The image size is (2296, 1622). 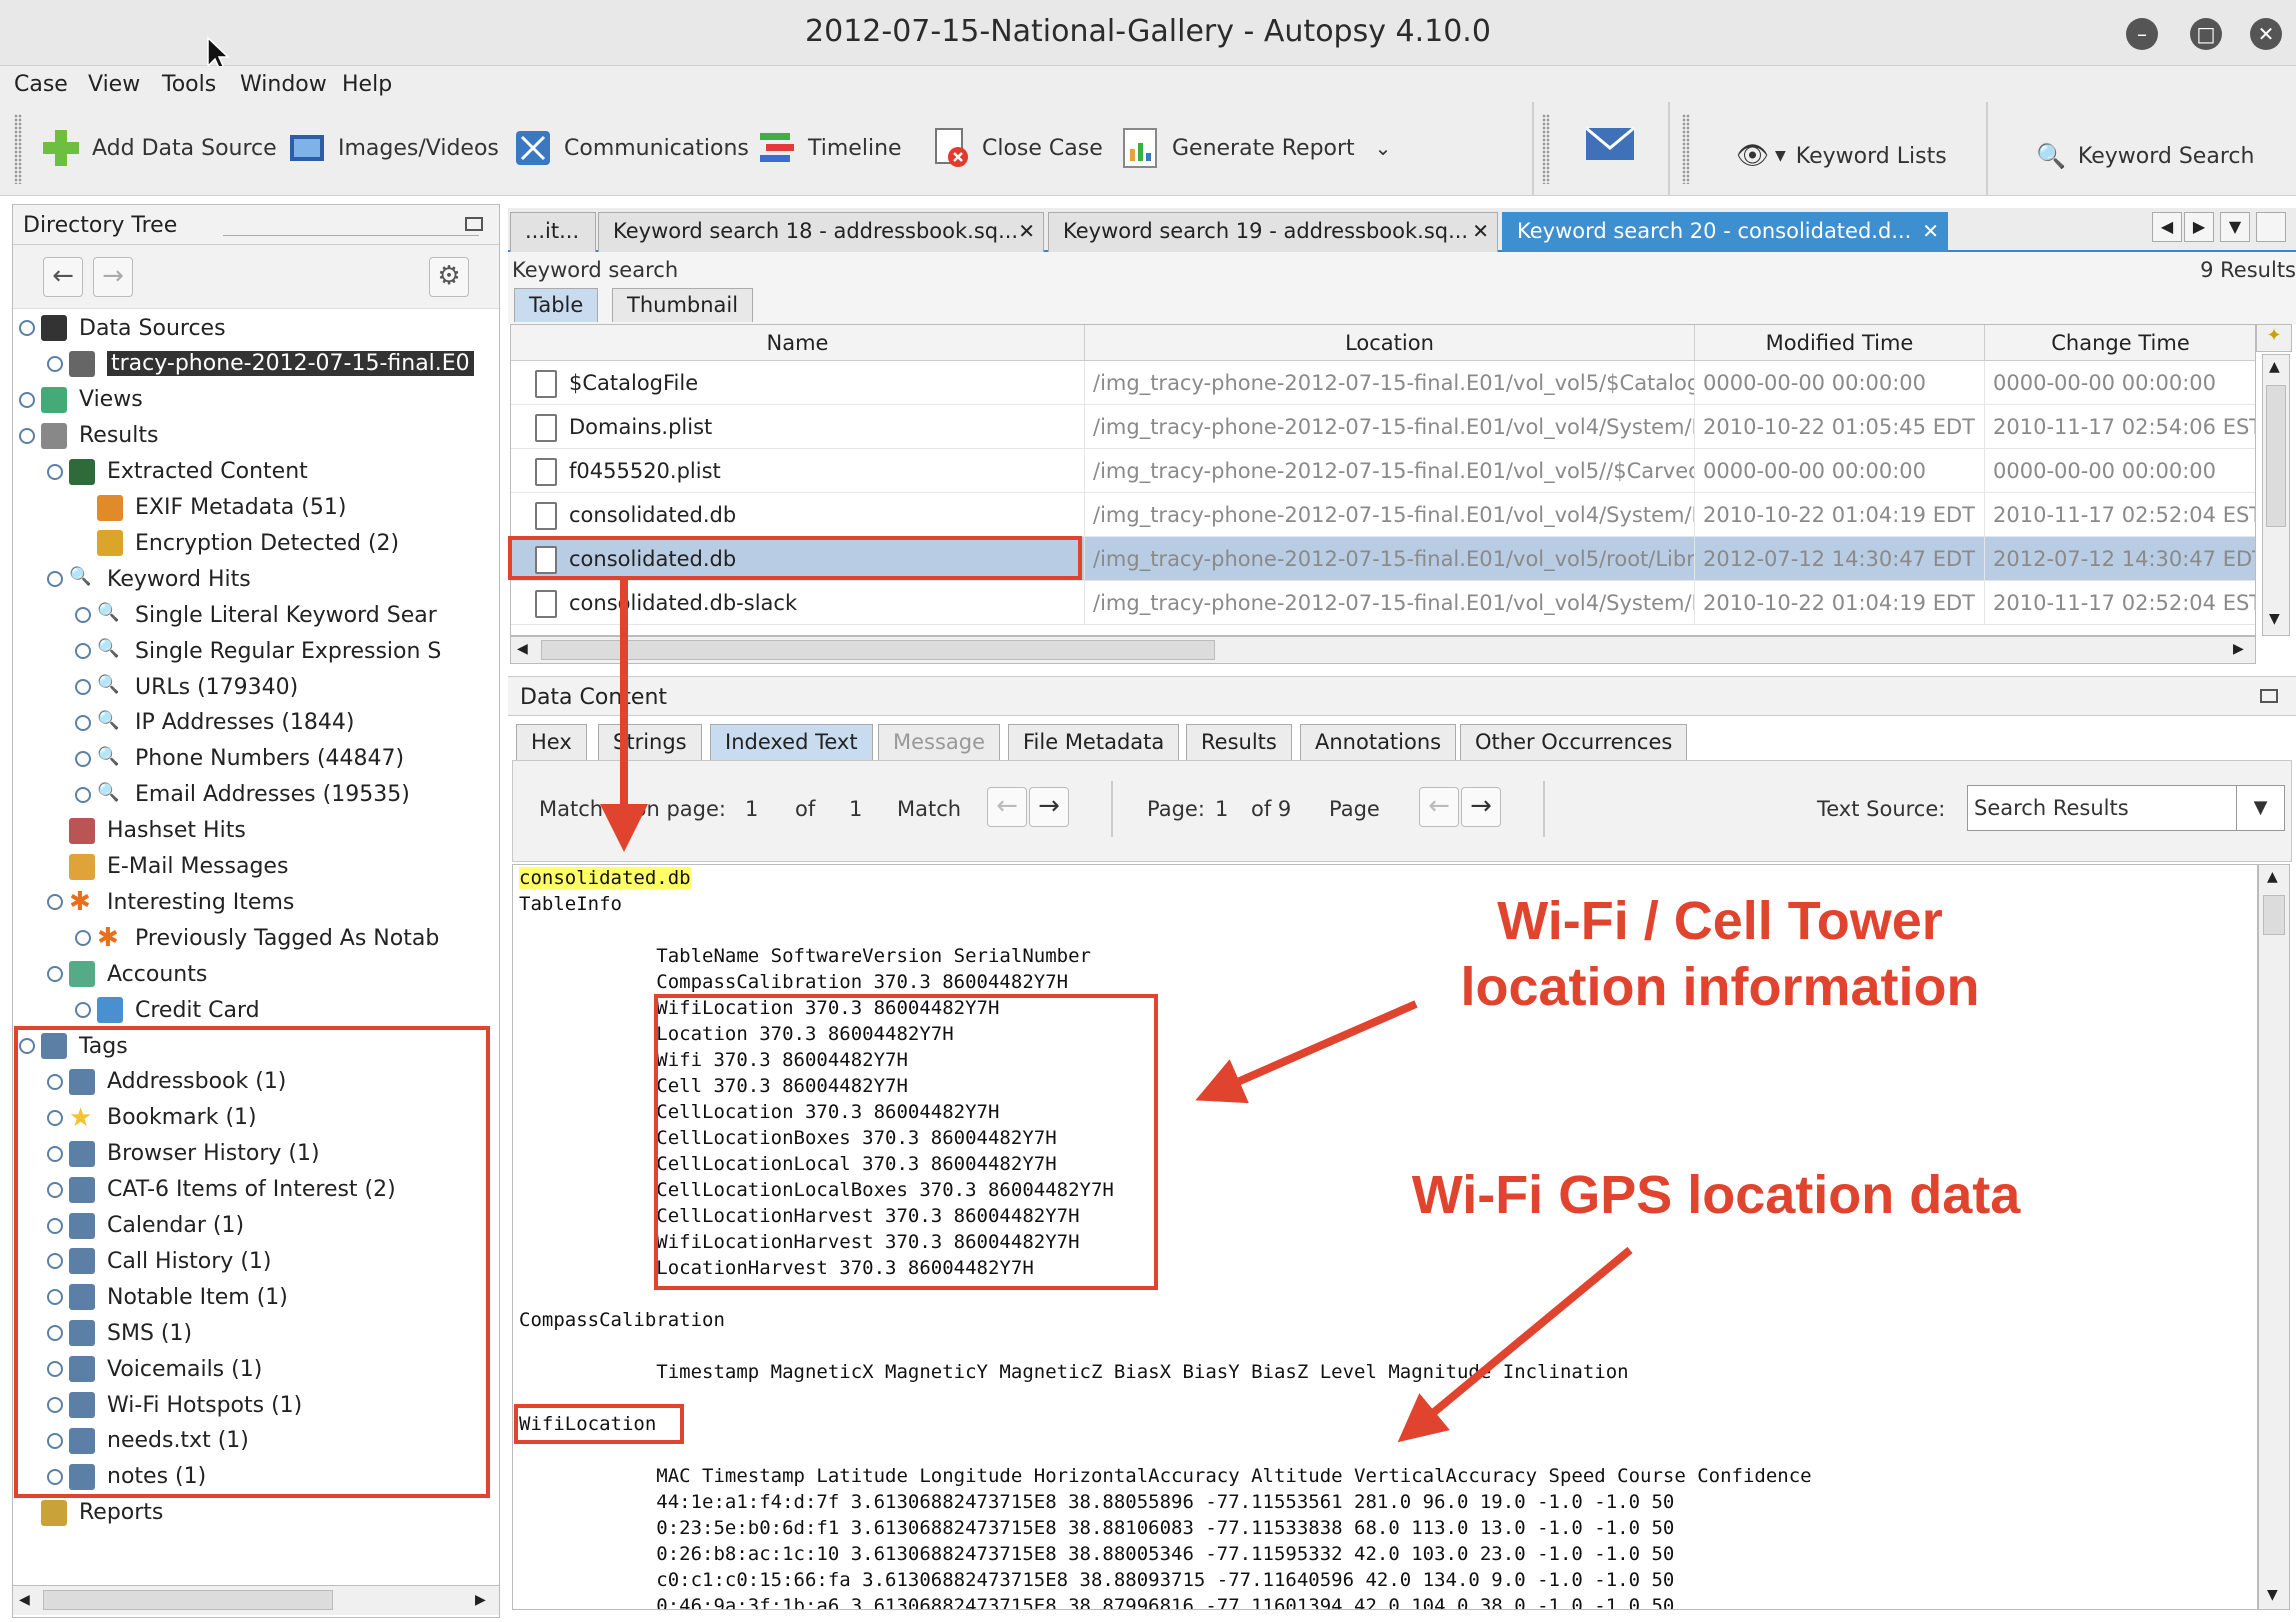 What do you see at coordinates (1515, 1344) in the screenshot?
I see `arrow-to-wifi-data` at bounding box center [1515, 1344].